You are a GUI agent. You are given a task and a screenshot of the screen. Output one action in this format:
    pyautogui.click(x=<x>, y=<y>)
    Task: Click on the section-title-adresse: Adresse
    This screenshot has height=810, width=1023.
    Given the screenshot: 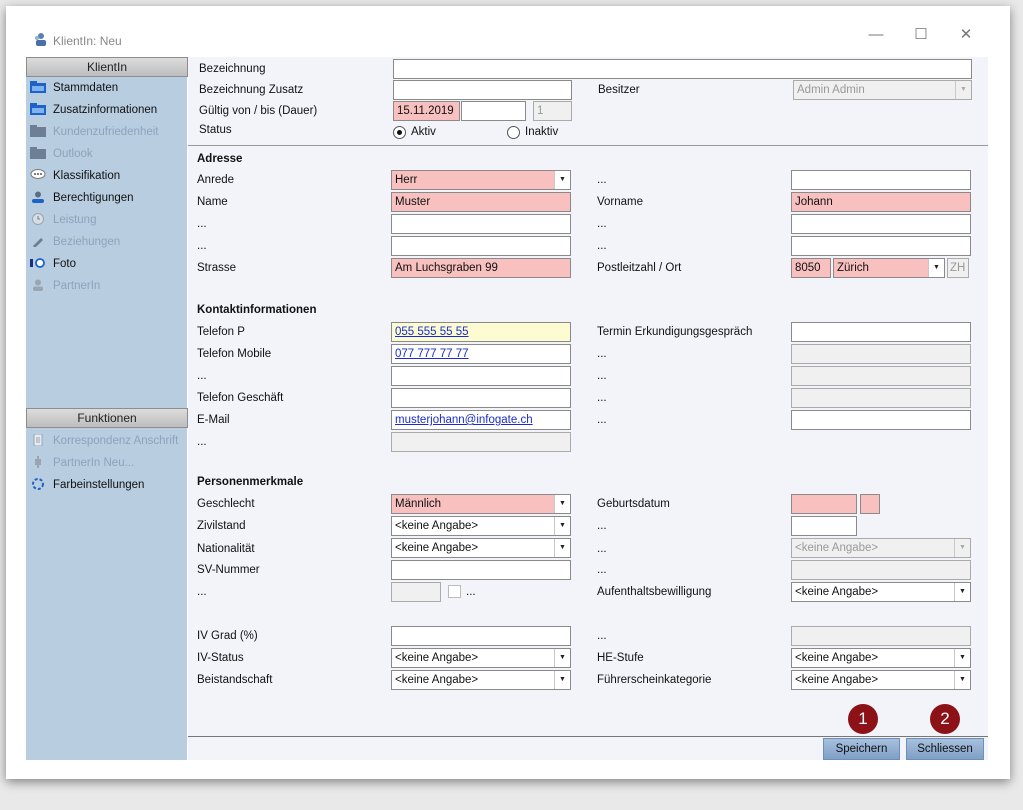 What is the action you would take?
    pyautogui.click(x=220, y=159)
    